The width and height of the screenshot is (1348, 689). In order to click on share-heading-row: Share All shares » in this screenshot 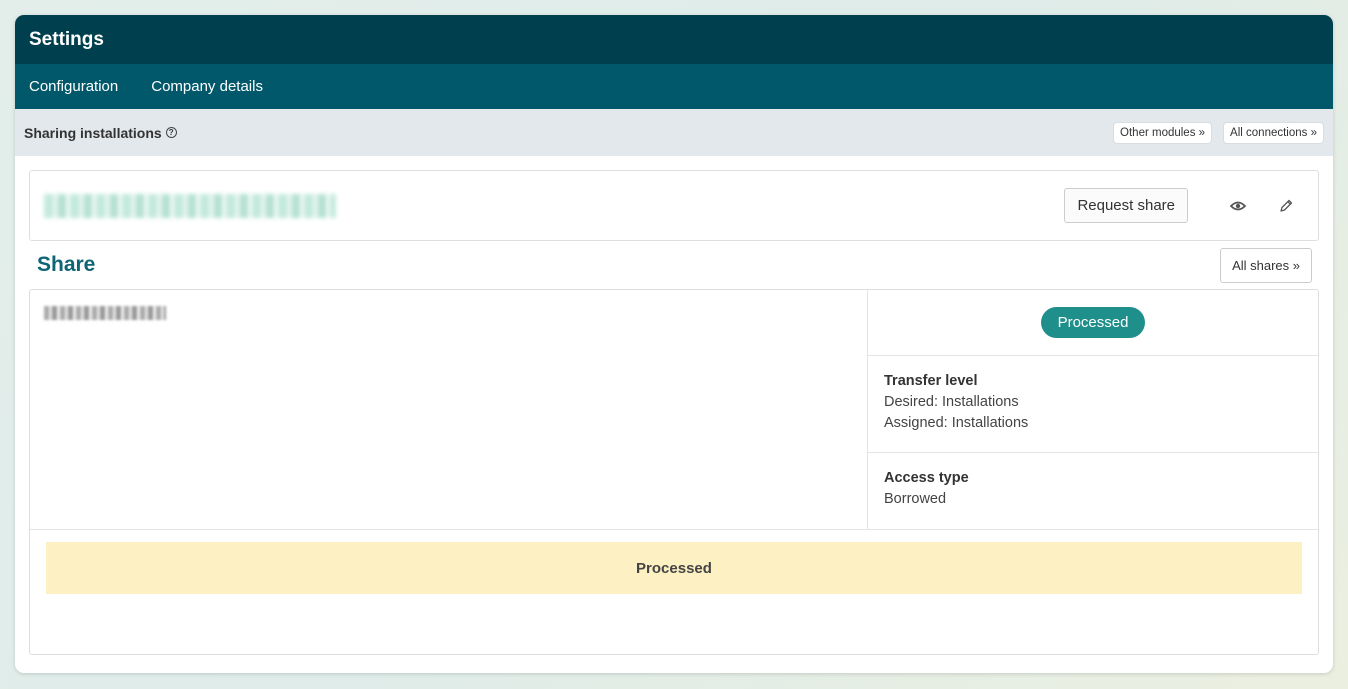, I will do `click(674, 265)`.